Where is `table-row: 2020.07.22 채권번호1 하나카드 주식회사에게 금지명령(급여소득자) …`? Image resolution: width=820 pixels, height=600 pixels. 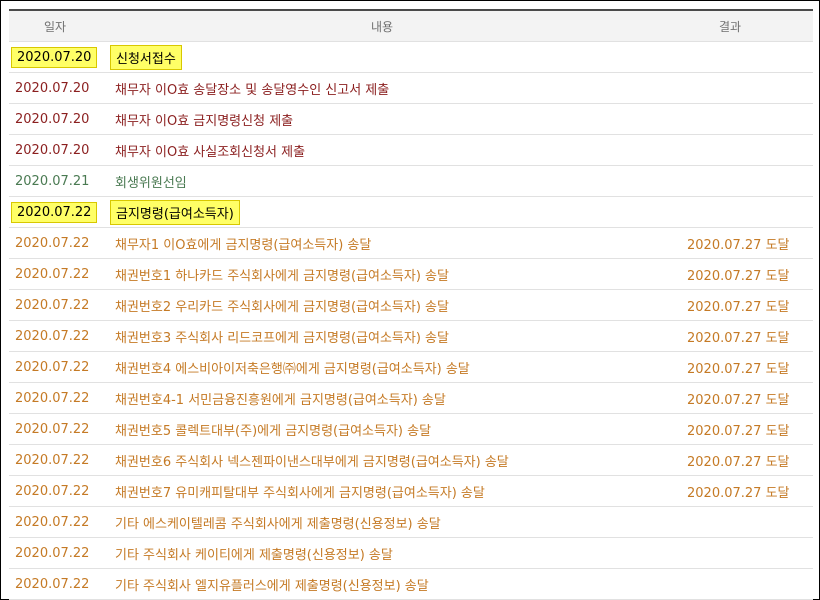 table-row: 2020.07.22 채권번호1 하나카드 주식회사에게 금지명령(급여소득자) … is located at coordinates (411, 274).